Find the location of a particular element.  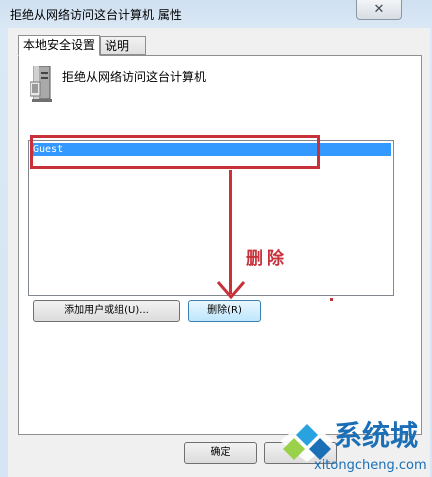

remove-button: 删除(R) is located at coordinates (224, 311).